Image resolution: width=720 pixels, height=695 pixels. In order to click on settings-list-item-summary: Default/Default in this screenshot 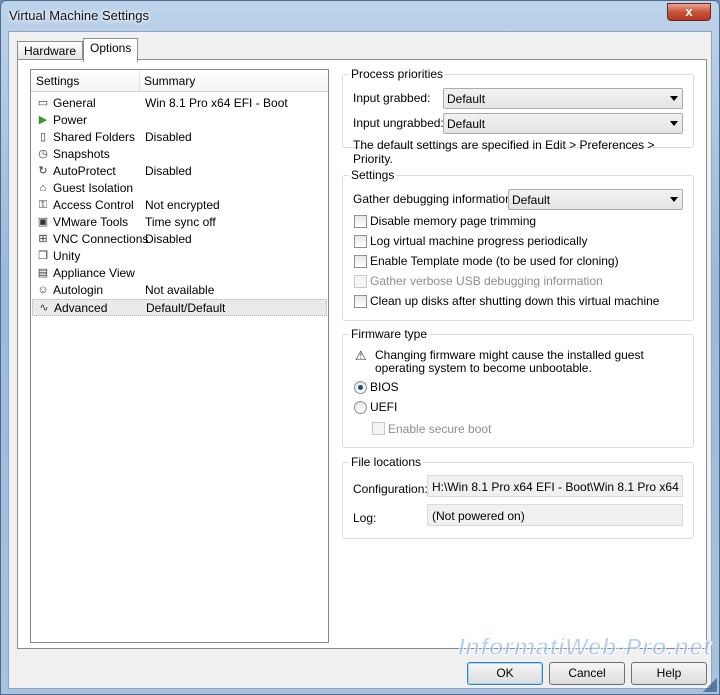, I will do `click(186, 308)`.